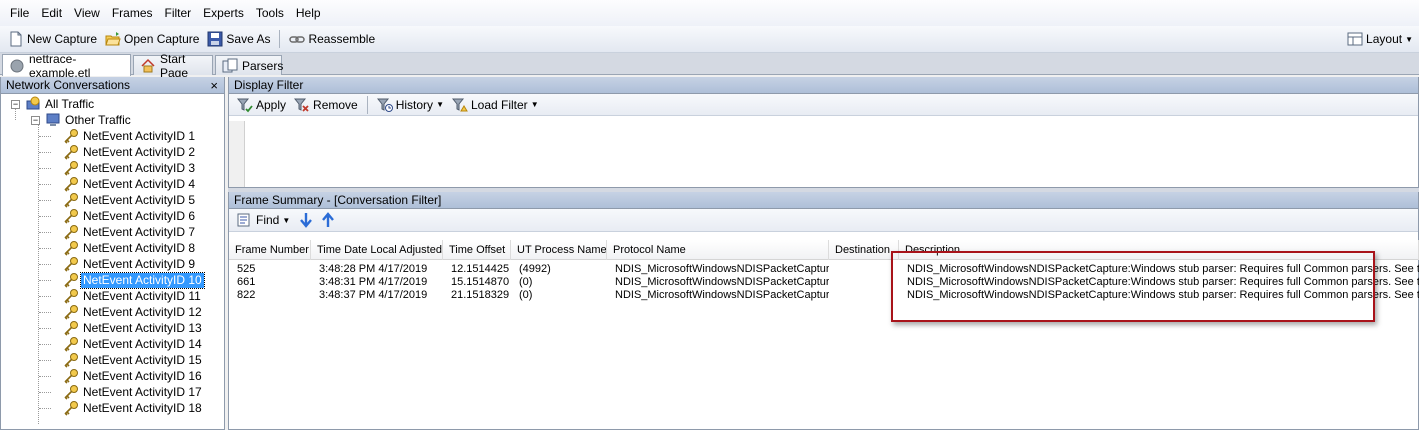 This screenshot has width=1419, height=430. I want to click on new-capture-button: New Capture, so click(52, 39).